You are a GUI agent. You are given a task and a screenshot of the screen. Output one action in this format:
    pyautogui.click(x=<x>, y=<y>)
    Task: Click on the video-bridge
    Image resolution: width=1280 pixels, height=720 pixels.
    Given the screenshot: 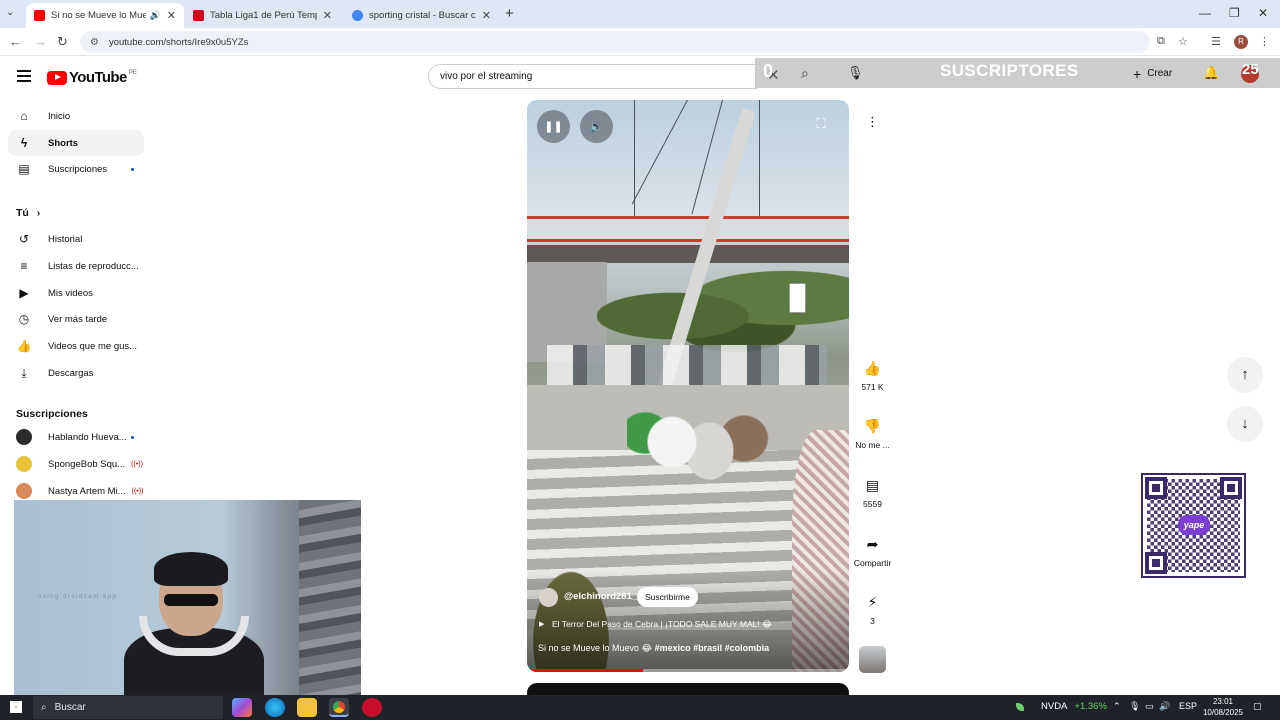 What is the action you would take?
    pyautogui.click(x=688, y=229)
    